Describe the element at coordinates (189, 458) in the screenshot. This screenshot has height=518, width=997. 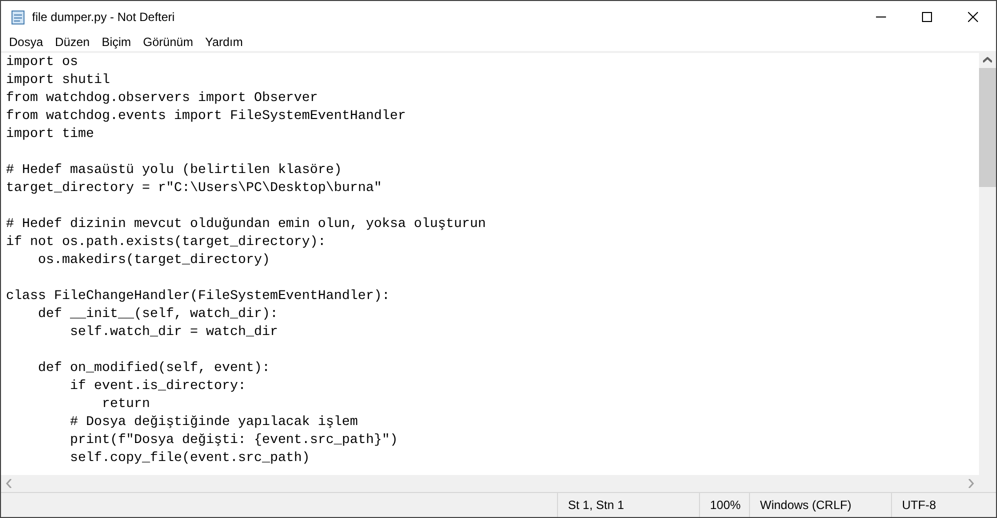
I see `code-line: self.copy_file(event.src_path)` at that location.